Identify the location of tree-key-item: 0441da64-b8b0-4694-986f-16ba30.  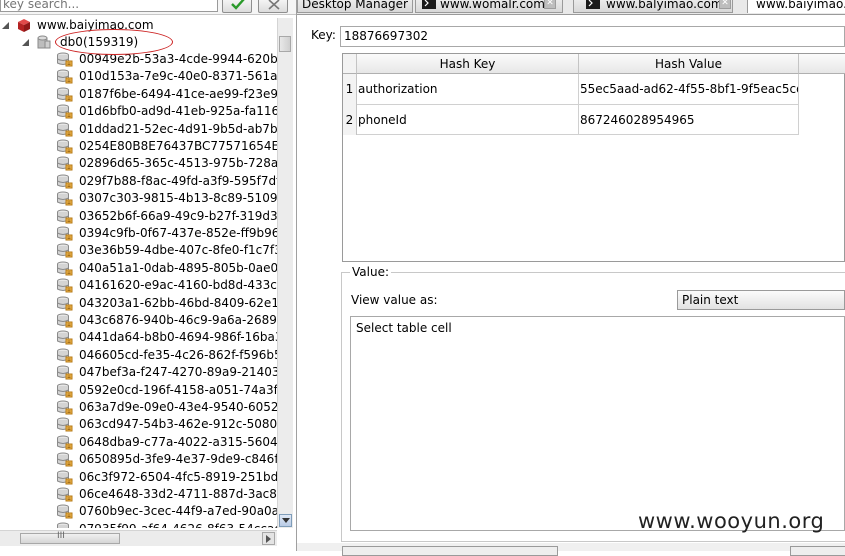
(166, 337).